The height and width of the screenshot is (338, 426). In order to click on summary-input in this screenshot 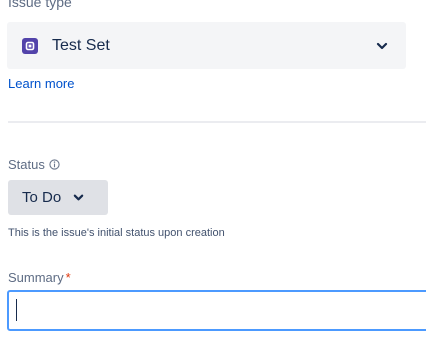, I will do `click(216, 310)`.